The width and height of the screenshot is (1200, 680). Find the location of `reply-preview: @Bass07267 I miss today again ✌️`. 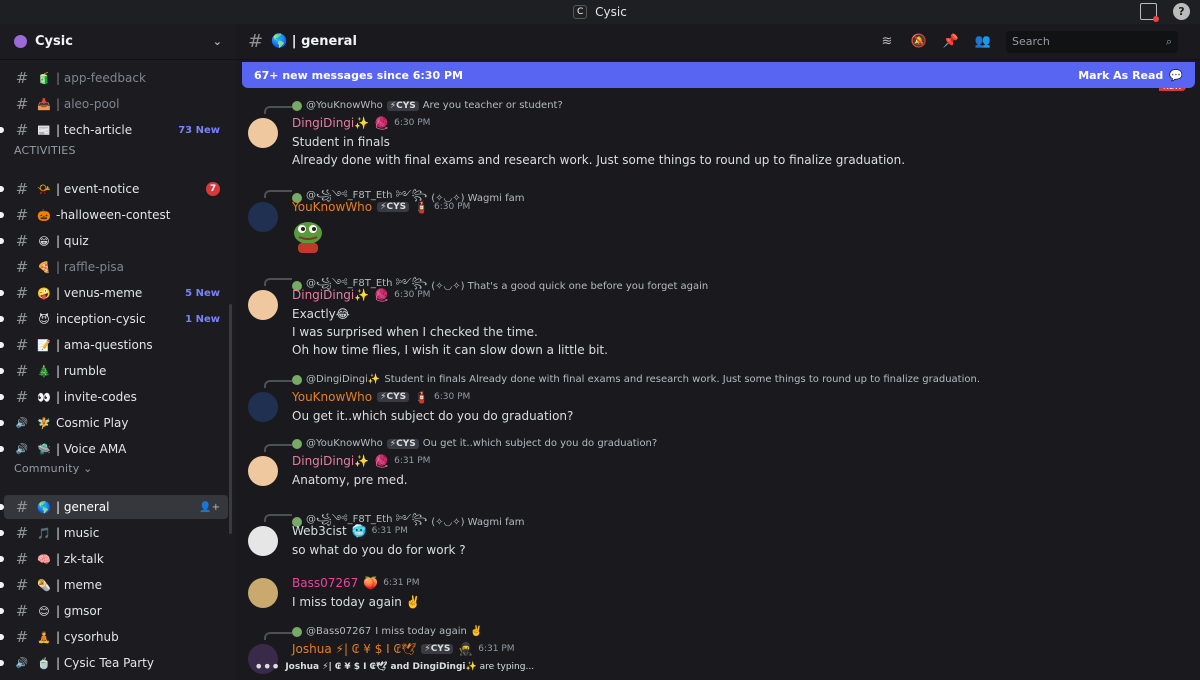

reply-preview: @Bass07267 I miss today again ✌️ is located at coordinates (387, 631).